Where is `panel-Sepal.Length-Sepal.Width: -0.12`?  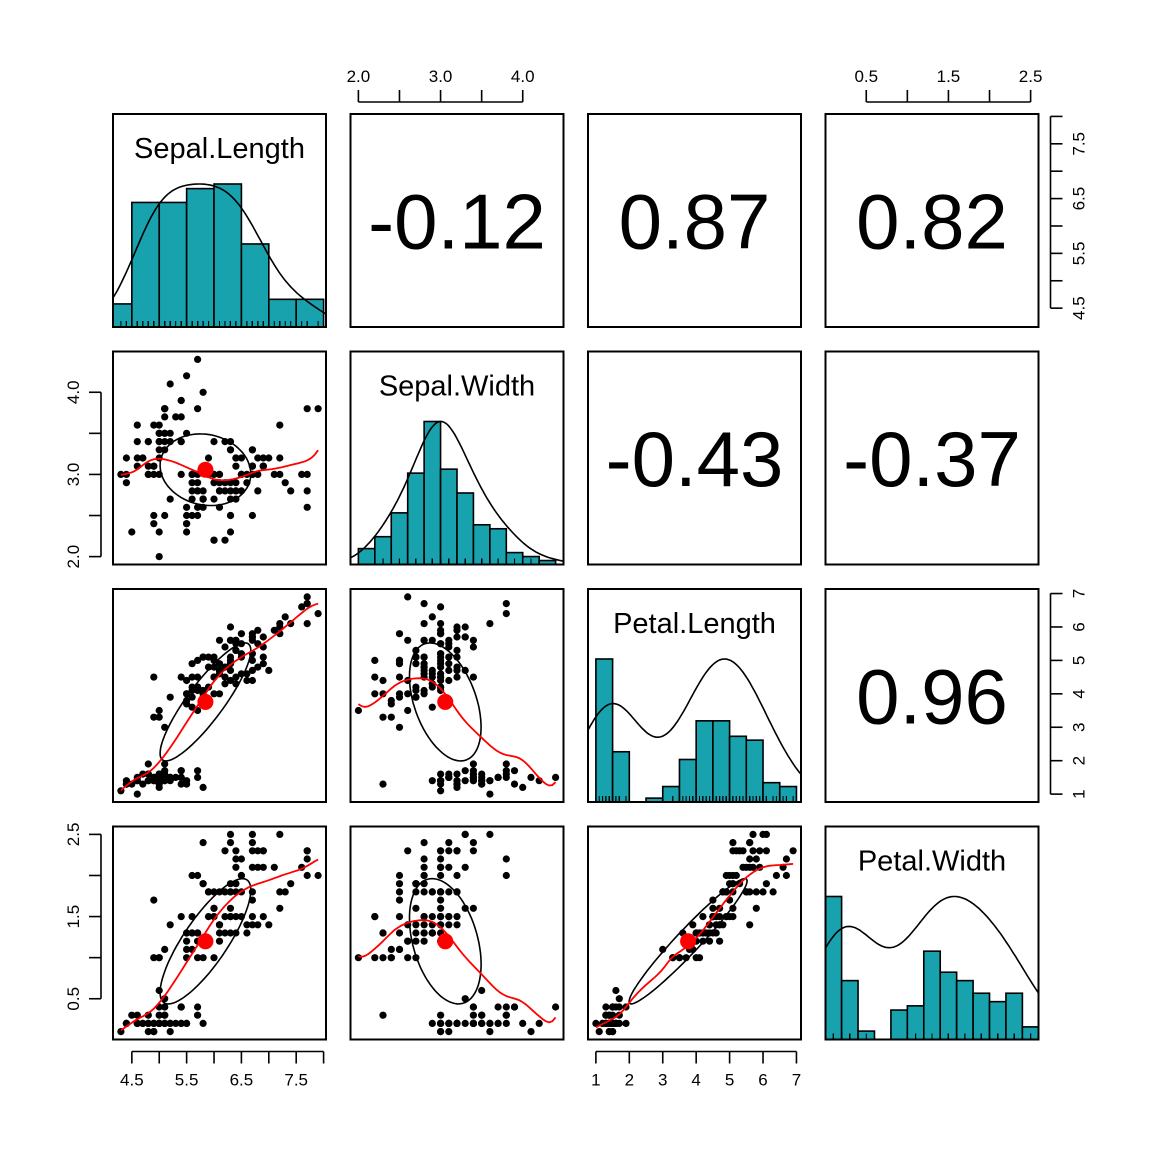 panel-Sepal.Length-Sepal.Width: -0.12 is located at coordinates (457, 220).